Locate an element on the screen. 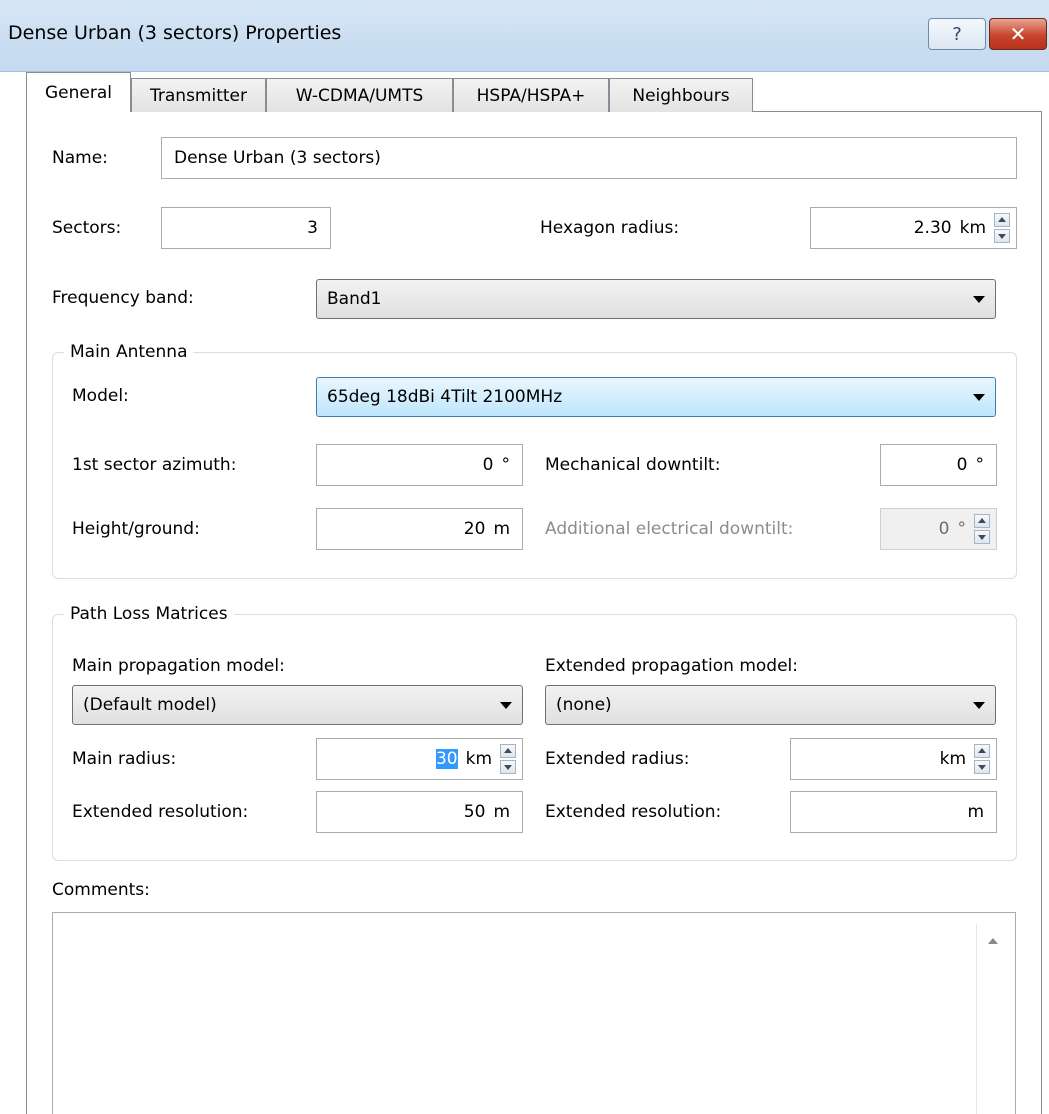 Image resolution: width=1049 pixels, height=1114 pixels. electrical-downtilt-label: Additional electrical downtilt: is located at coordinates (669, 529).